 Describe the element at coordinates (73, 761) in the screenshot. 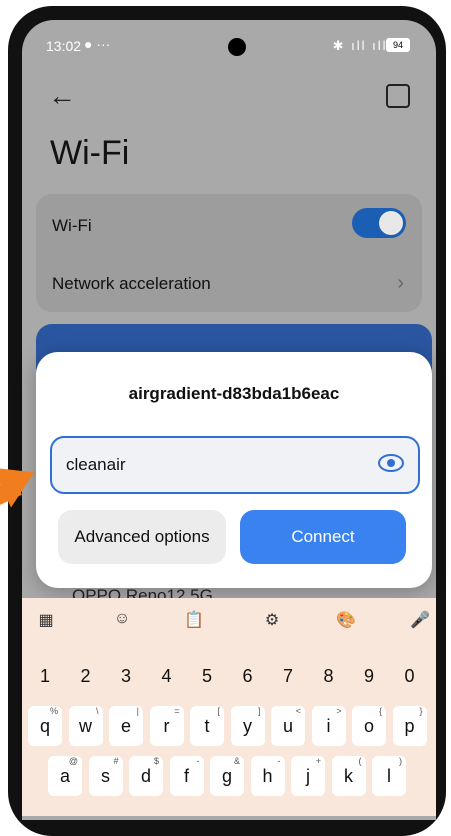

I see `key-secondary-label: @` at that location.